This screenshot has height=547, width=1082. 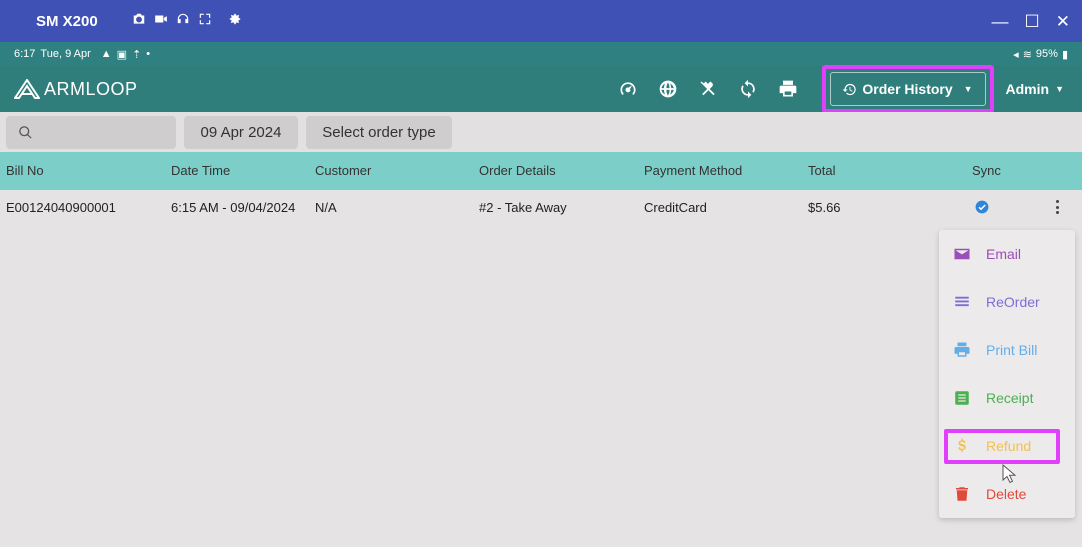 What do you see at coordinates (962, 301) in the screenshot?
I see `list-icon` at bounding box center [962, 301].